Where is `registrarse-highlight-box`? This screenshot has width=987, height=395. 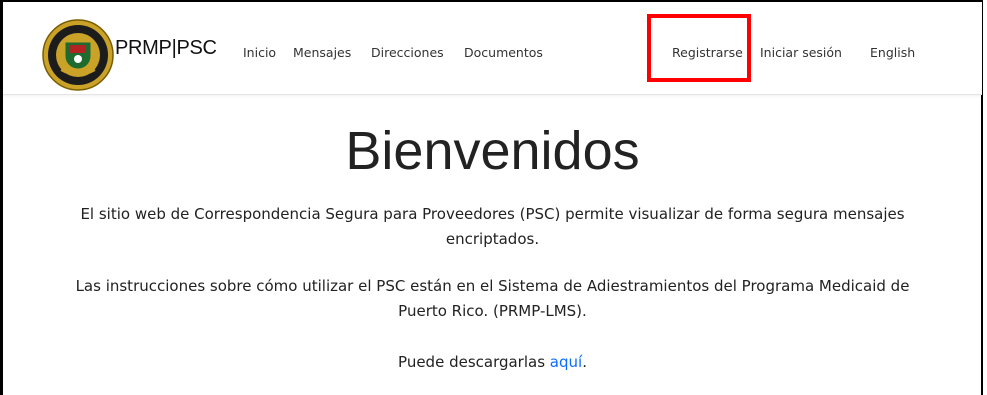 registrarse-highlight-box is located at coordinates (699, 48).